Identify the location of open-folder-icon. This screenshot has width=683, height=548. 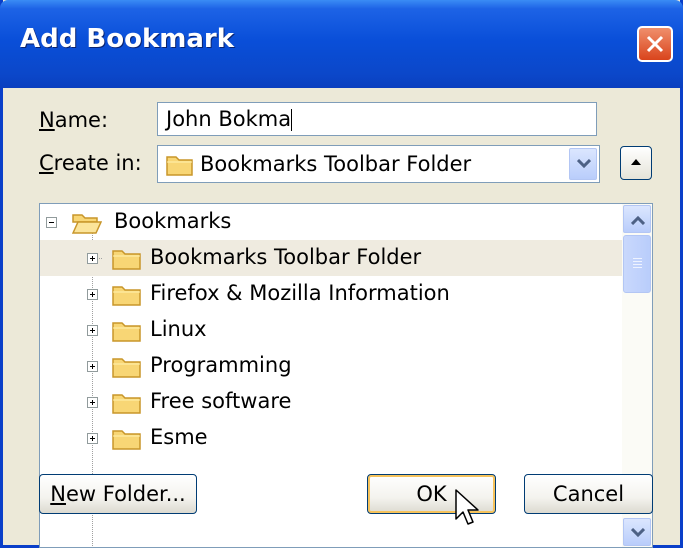
(87, 224).